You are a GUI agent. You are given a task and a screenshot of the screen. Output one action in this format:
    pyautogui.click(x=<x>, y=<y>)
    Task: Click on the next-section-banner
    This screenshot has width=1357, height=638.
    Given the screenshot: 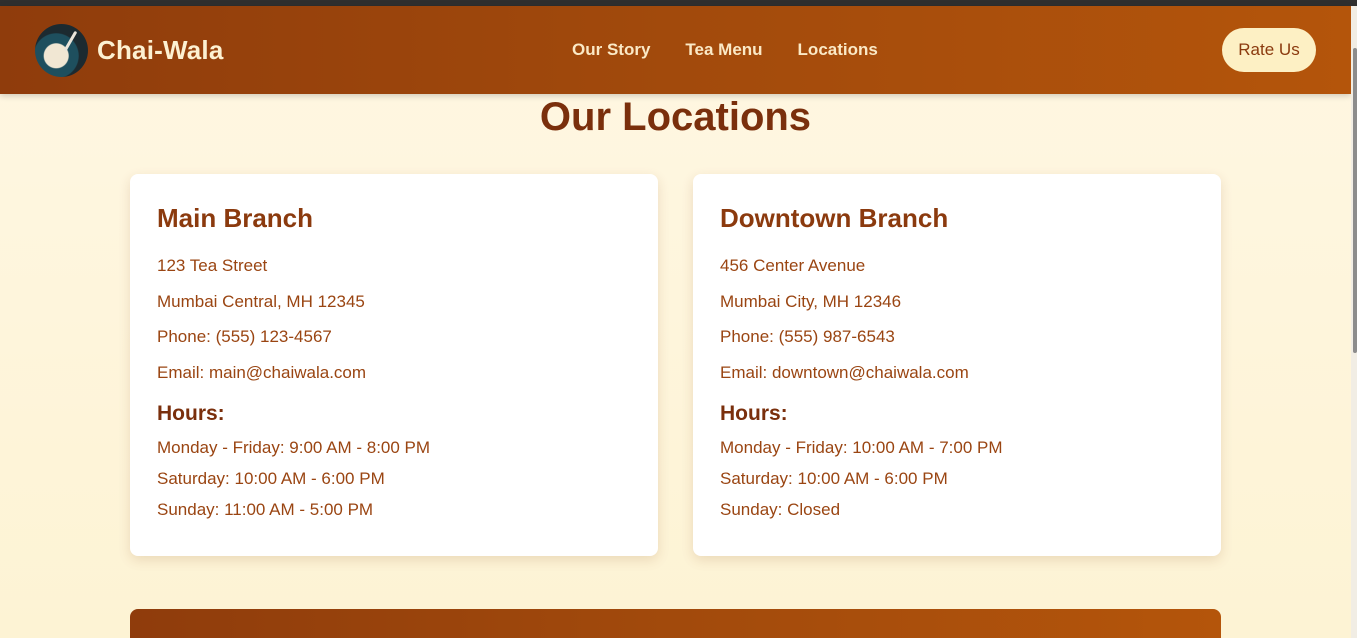 What is the action you would take?
    pyautogui.click(x=675, y=623)
    